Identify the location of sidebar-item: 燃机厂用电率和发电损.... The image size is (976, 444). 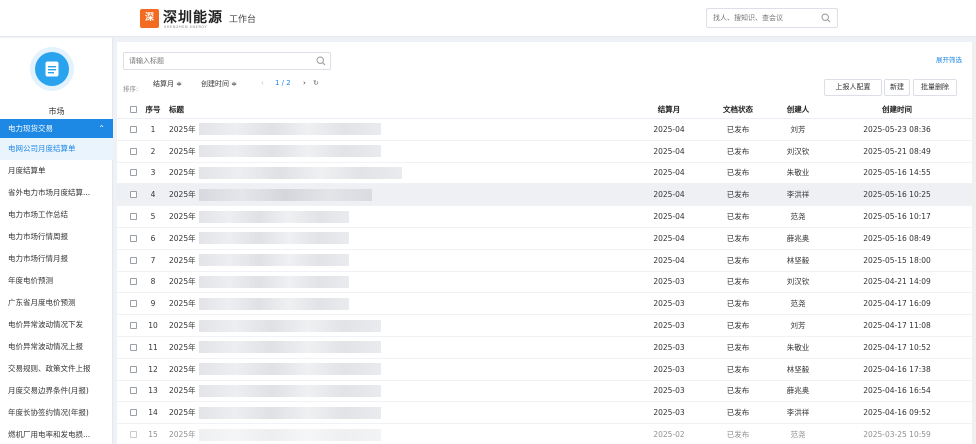
(56, 434).